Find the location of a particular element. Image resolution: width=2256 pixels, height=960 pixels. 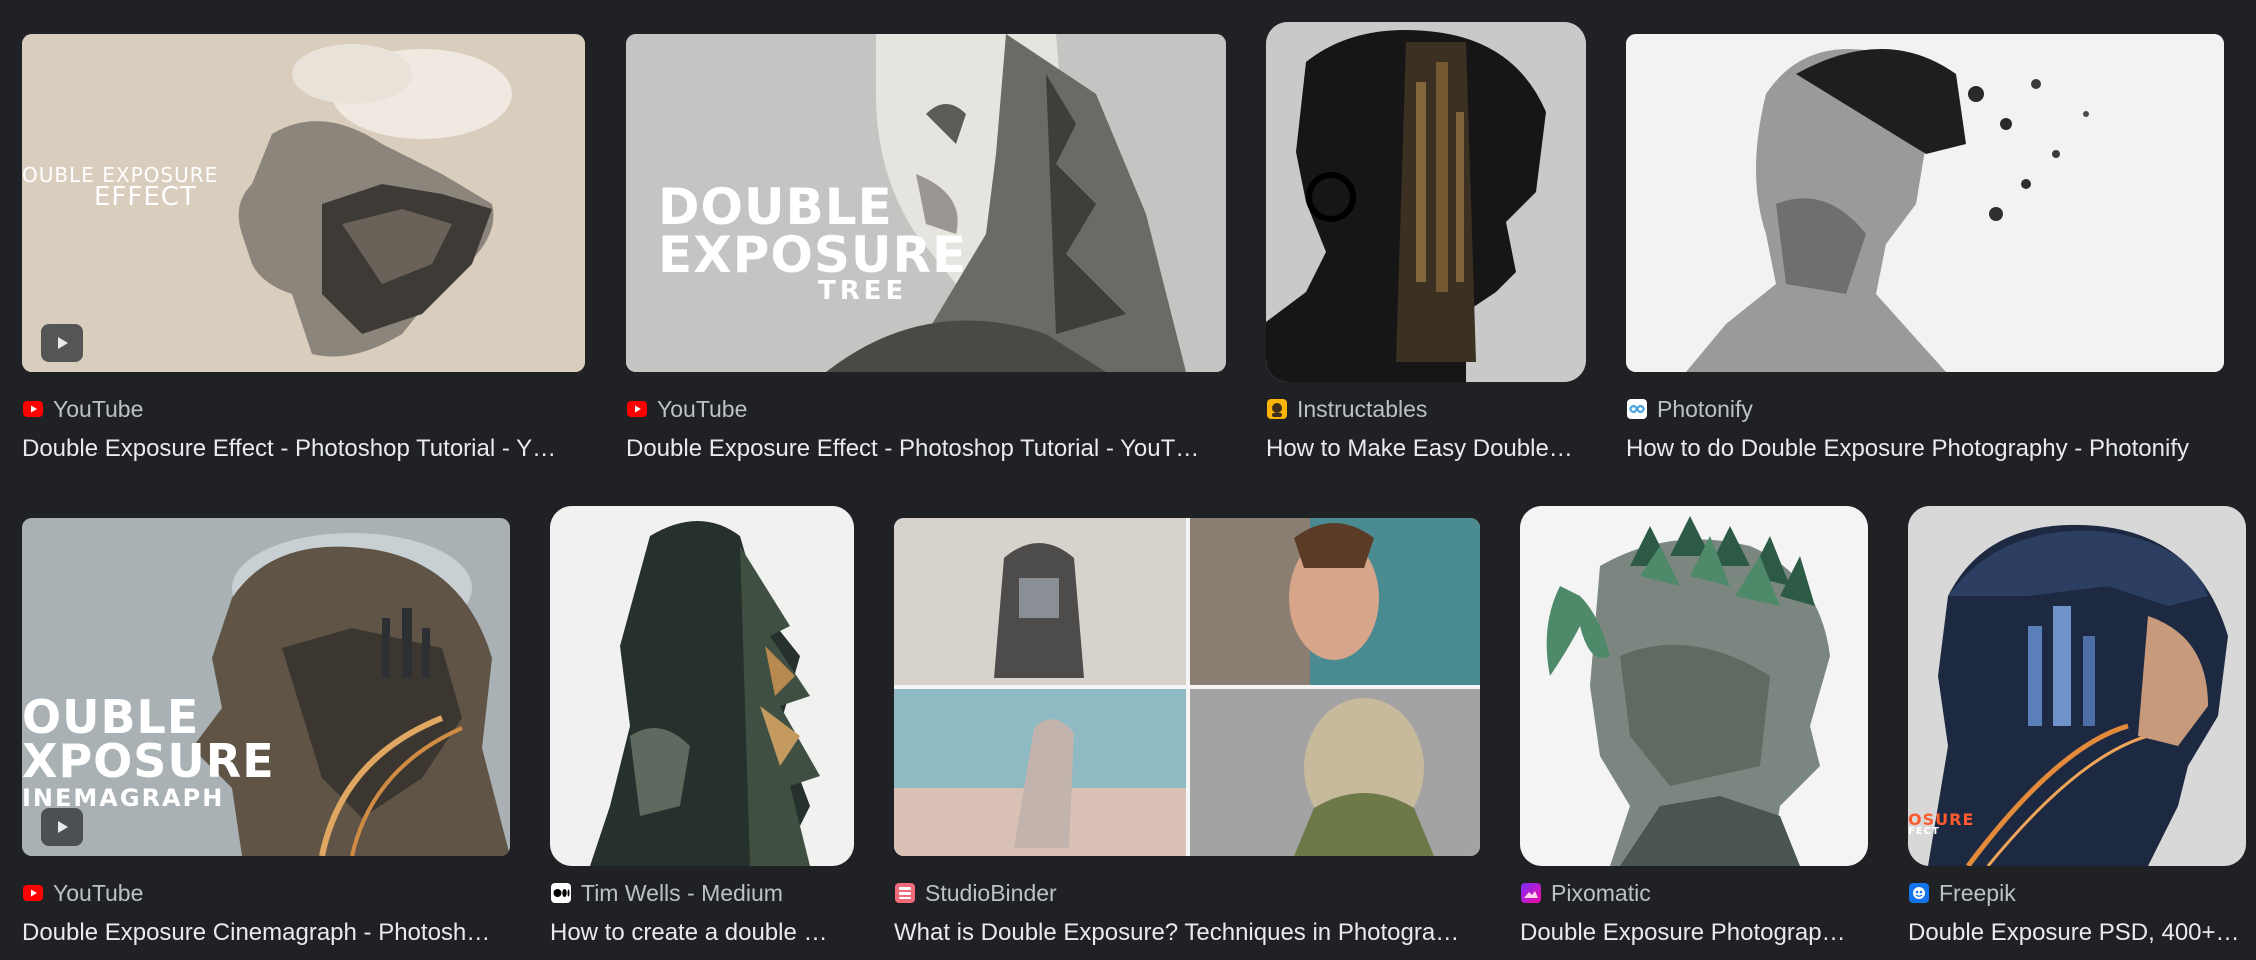

double-exposure-night-city-portrait-image is located at coordinates (2077, 686).